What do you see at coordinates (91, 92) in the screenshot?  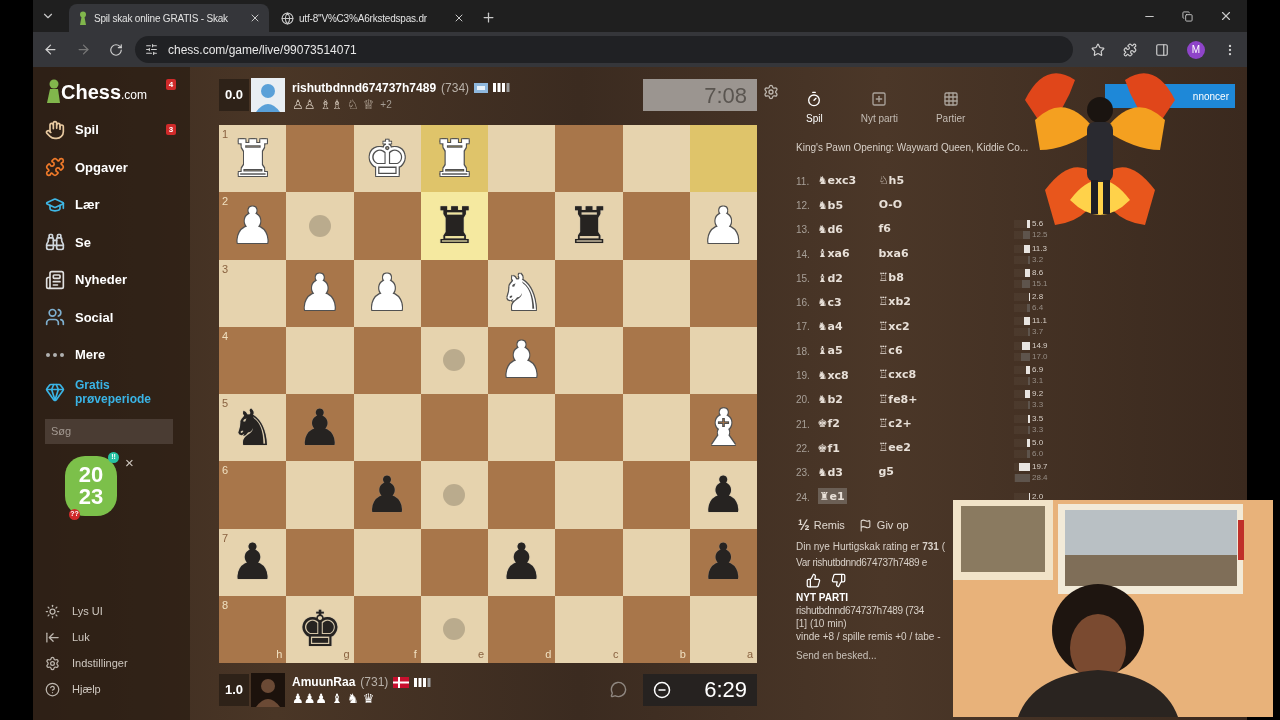 I see `logo-text: Chess` at bounding box center [91, 92].